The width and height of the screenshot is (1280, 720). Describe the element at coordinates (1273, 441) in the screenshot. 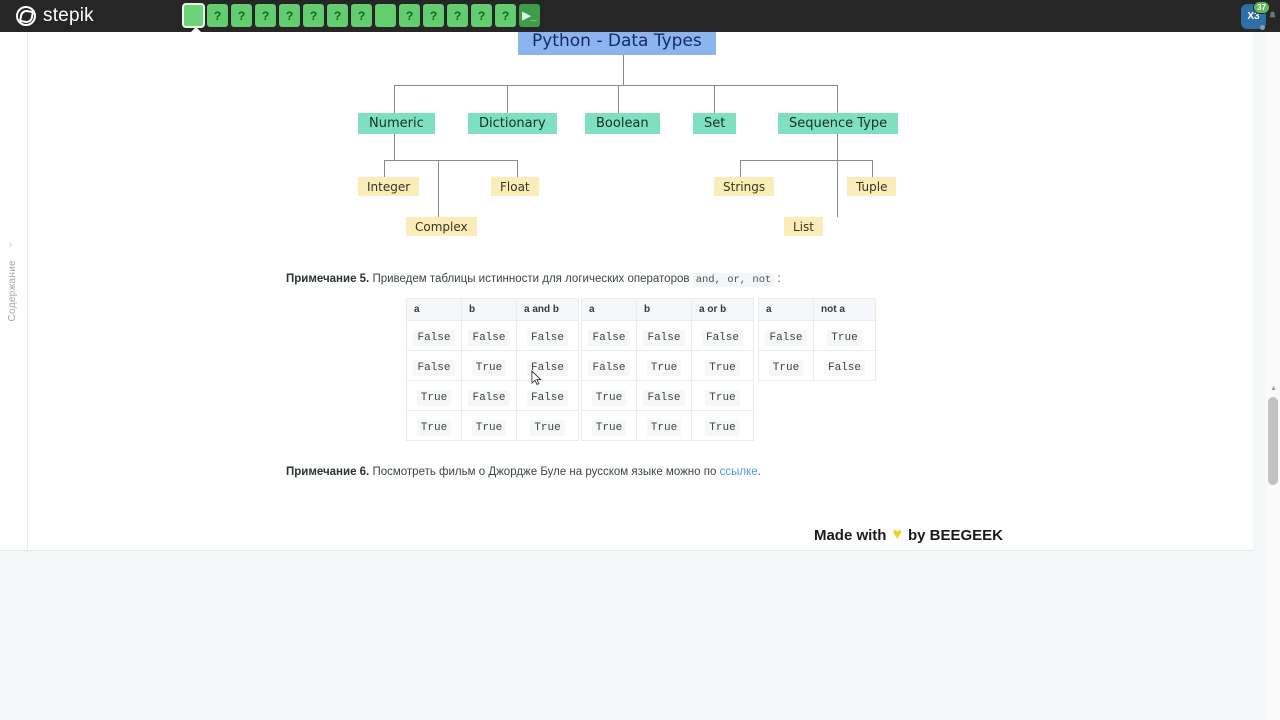

I see `page-scrollbar-thumb` at that location.